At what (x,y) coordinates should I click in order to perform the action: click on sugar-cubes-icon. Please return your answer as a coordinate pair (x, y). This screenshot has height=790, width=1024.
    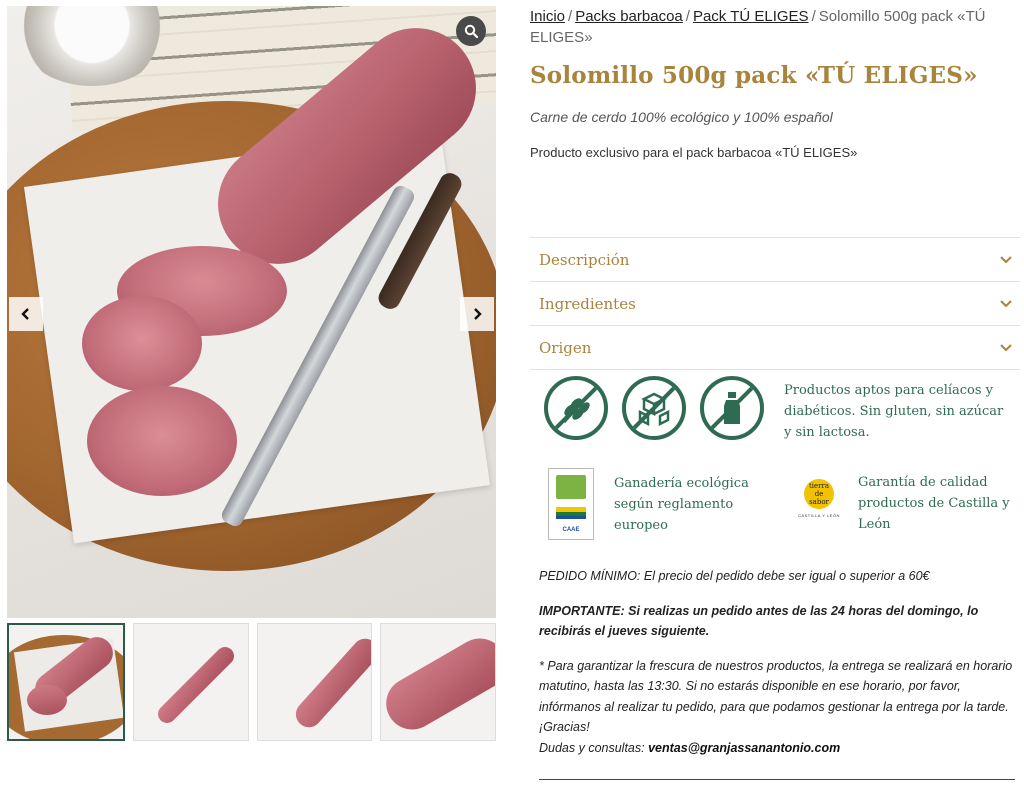
    Looking at the image, I should click on (654, 409).